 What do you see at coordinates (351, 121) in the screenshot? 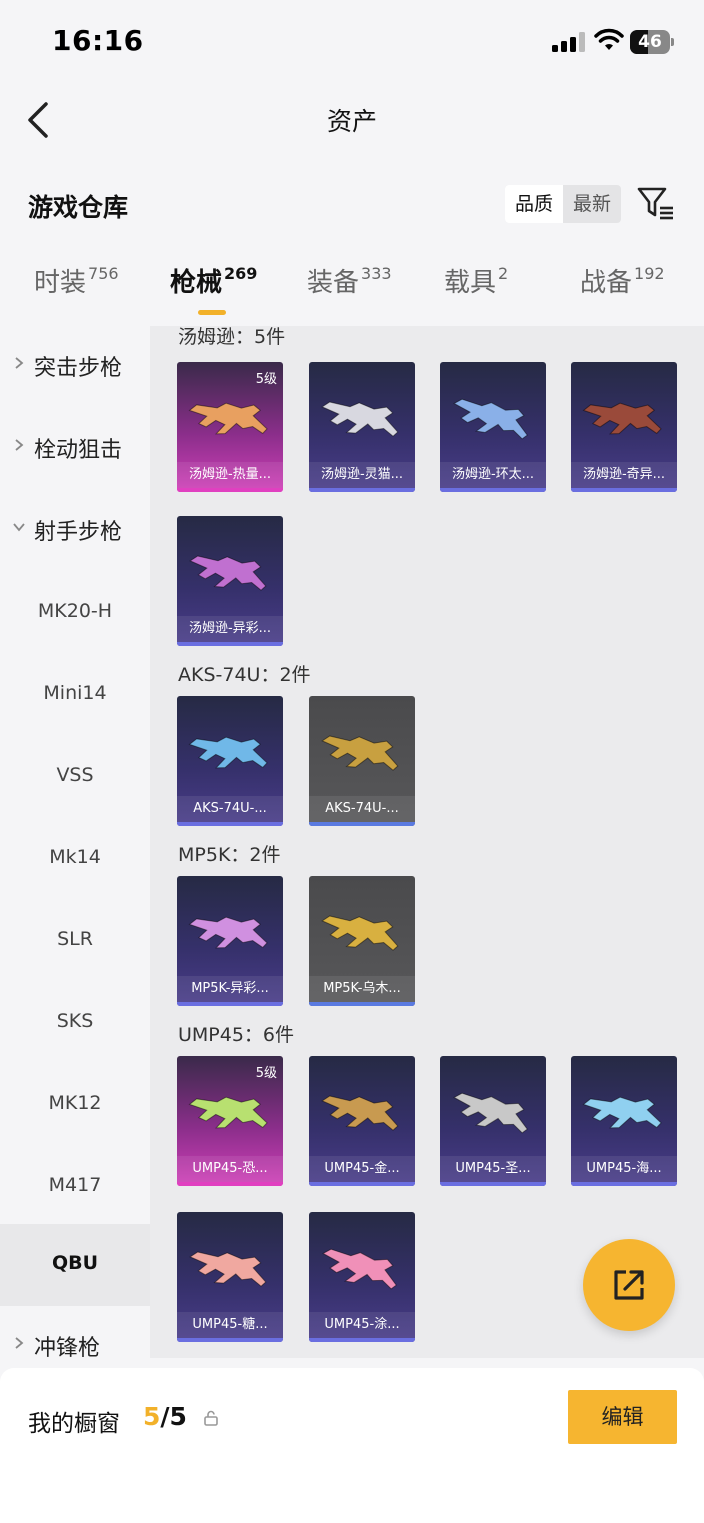
I see `page-title: 资产` at bounding box center [351, 121].